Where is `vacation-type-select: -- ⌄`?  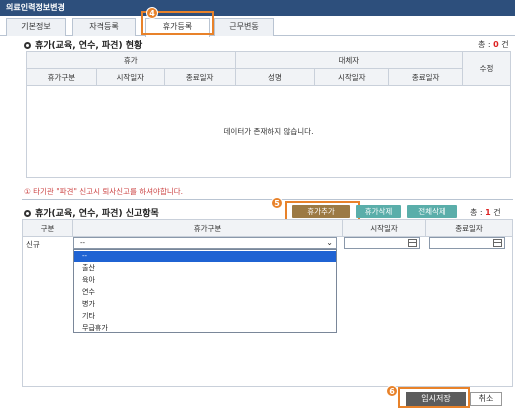 vacation-type-select: -- ⌄ is located at coordinates (205, 243).